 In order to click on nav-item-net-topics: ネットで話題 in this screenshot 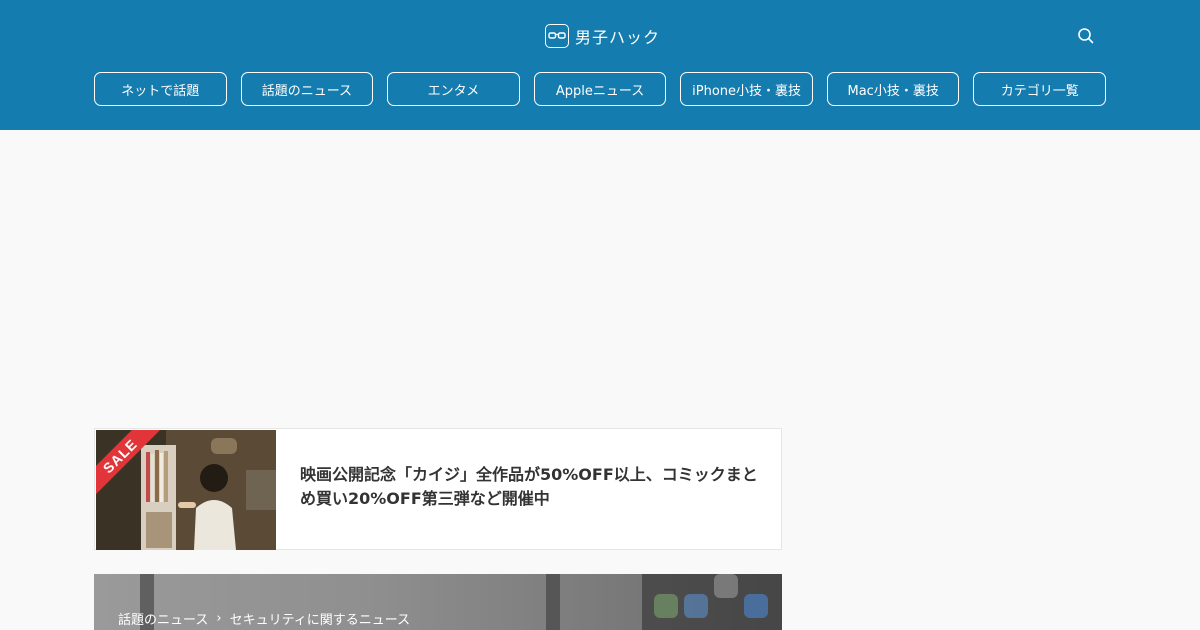, I will do `click(160, 89)`.